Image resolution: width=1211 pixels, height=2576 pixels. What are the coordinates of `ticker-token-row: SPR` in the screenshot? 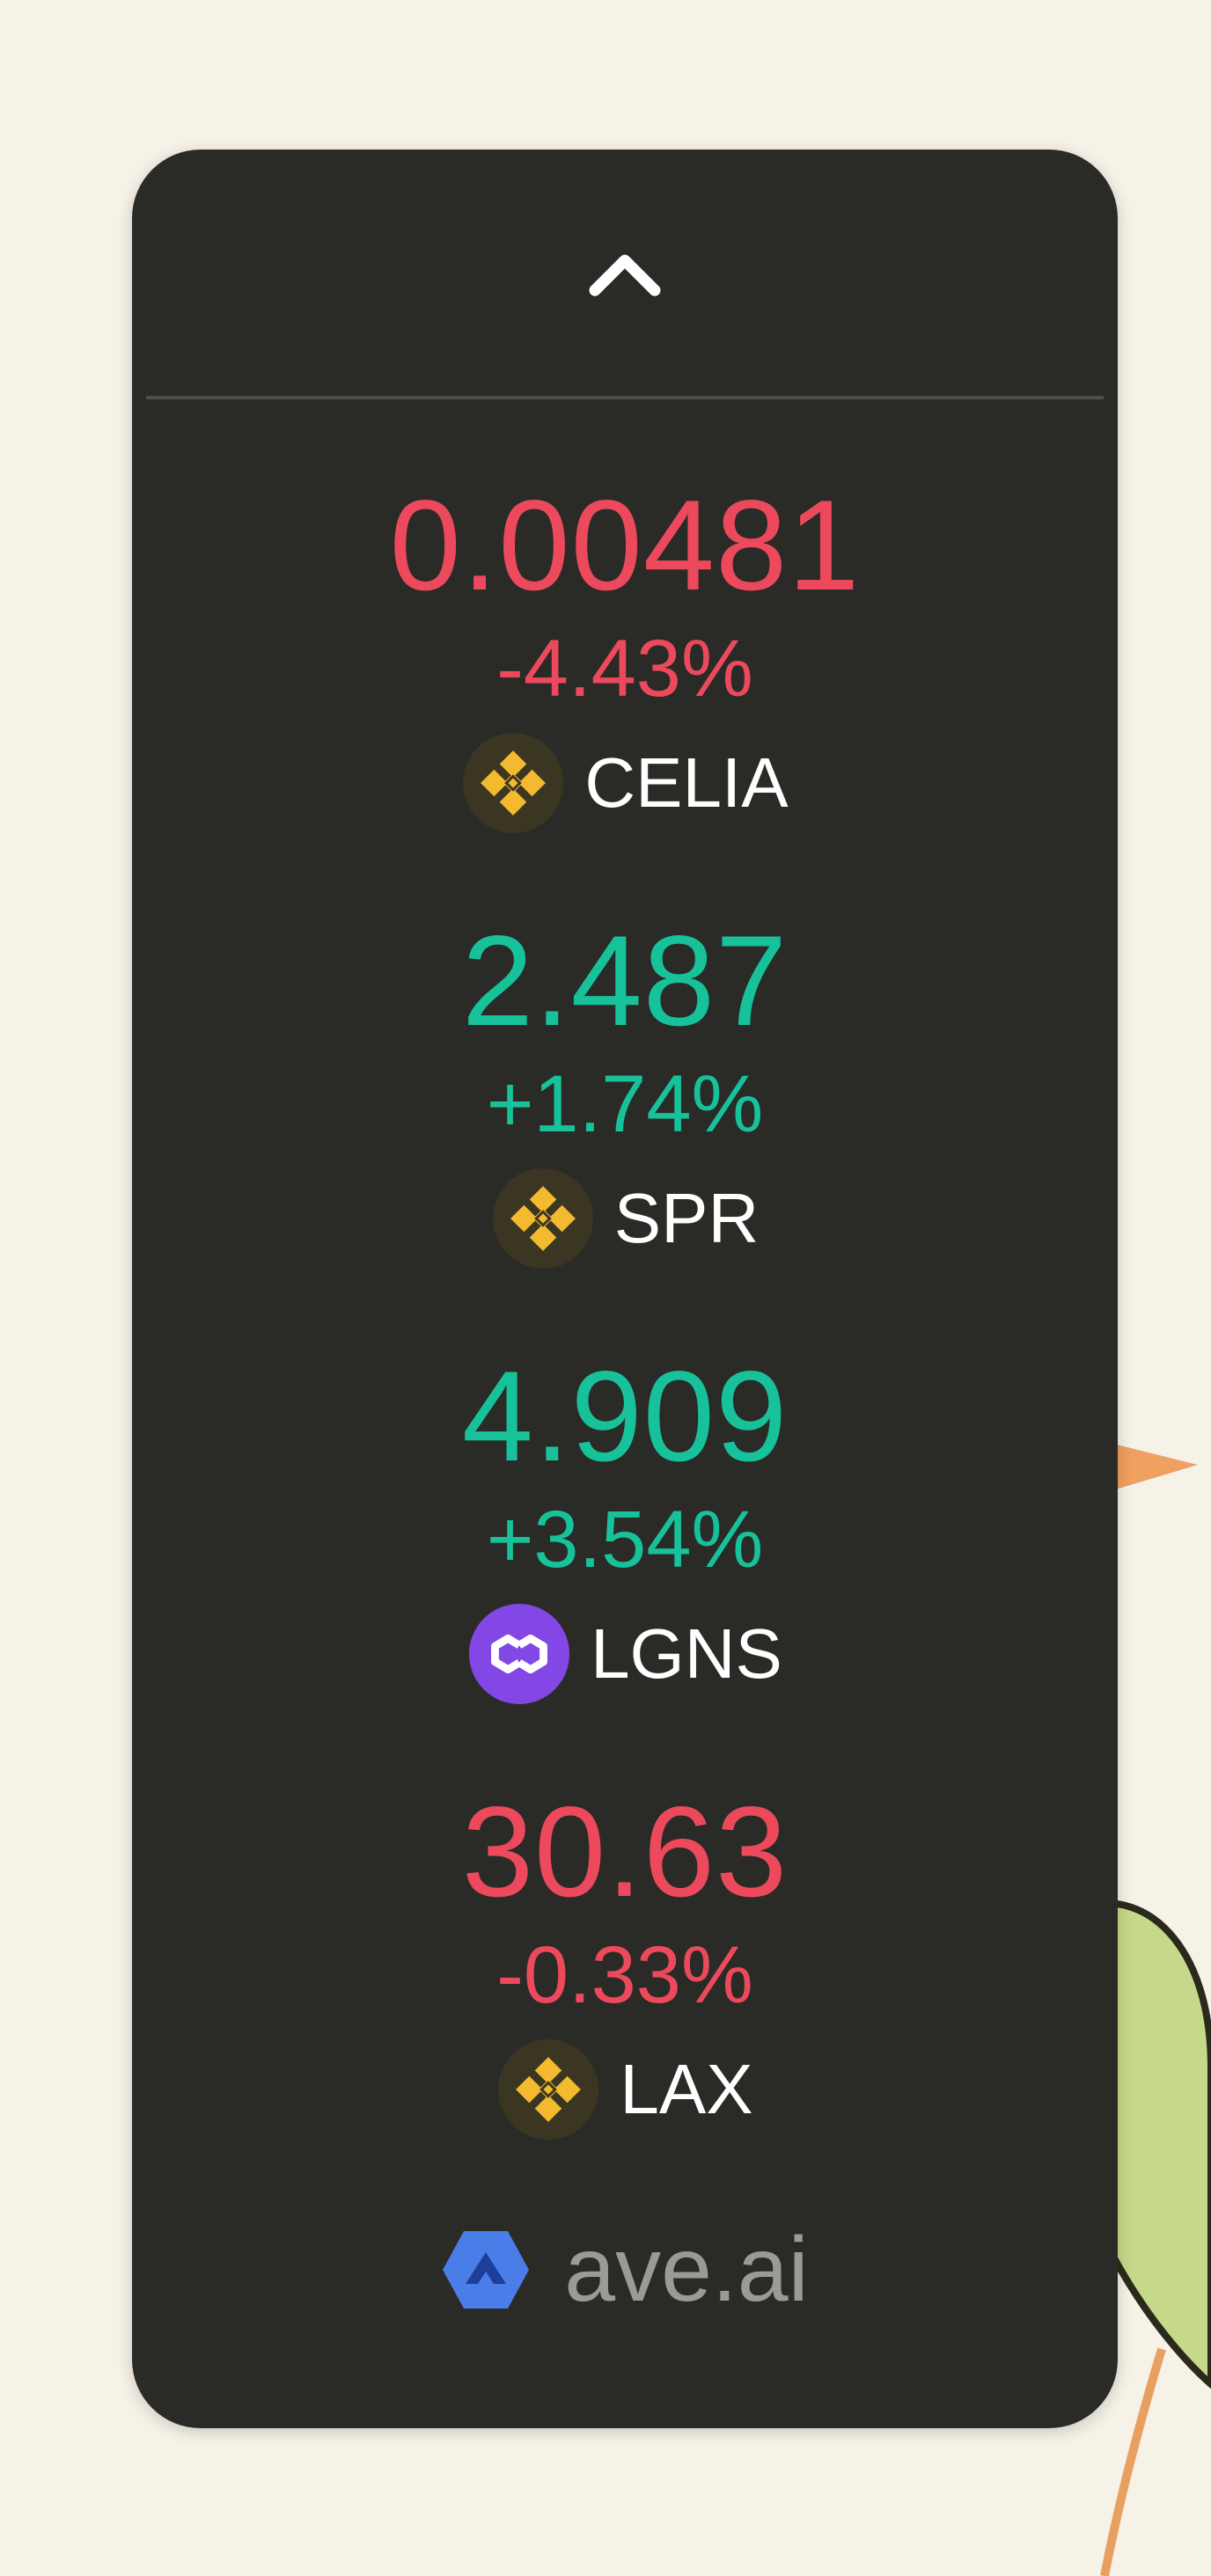 It's located at (625, 1218).